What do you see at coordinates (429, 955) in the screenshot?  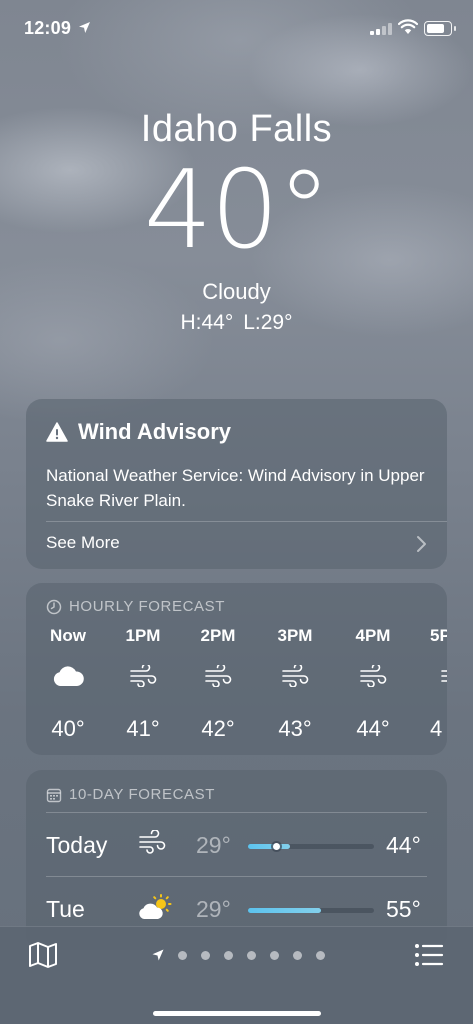 I see `list-icon` at bounding box center [429, 955].